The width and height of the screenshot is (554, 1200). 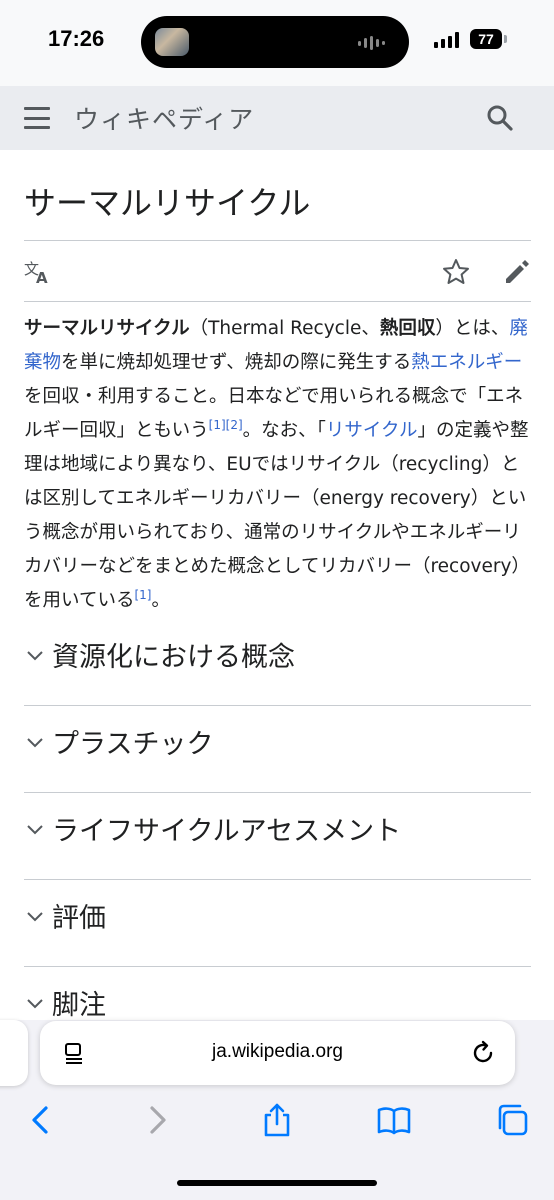 I want to click on section-heading: プラスチック, so click(x=133, y=744).